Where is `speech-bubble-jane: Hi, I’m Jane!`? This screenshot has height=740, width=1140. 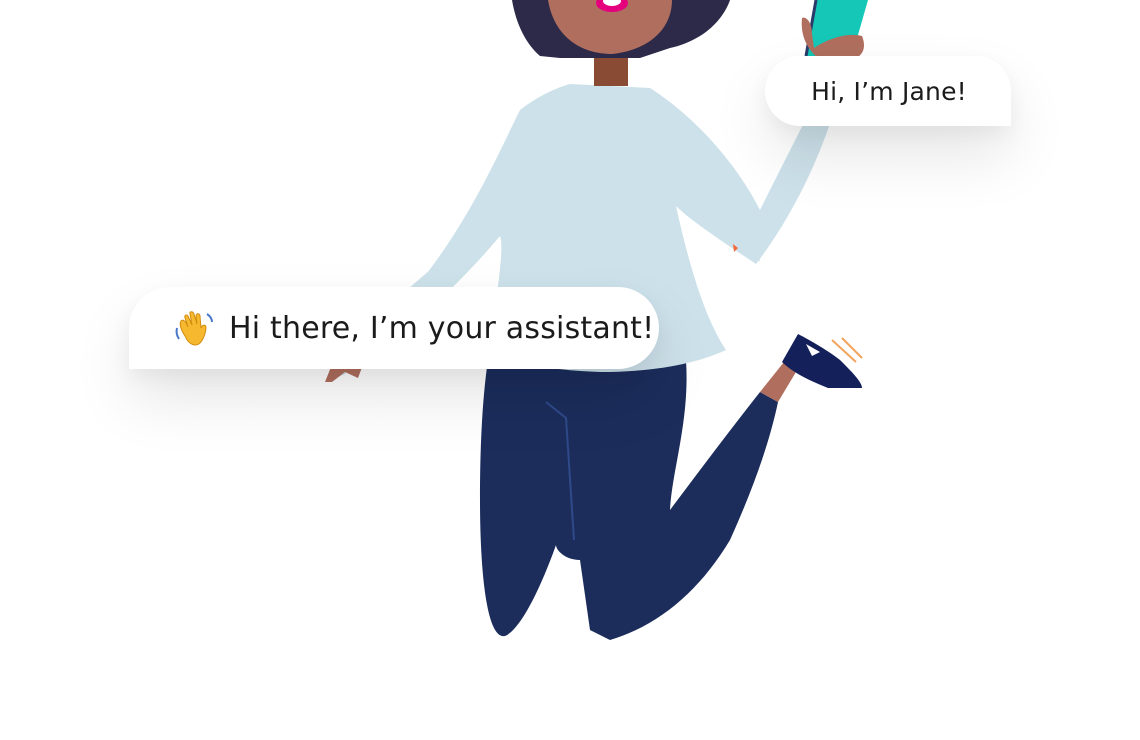
speech-bubble-jane: Hi, I’m Jane! is located at coordinates (888, 91).